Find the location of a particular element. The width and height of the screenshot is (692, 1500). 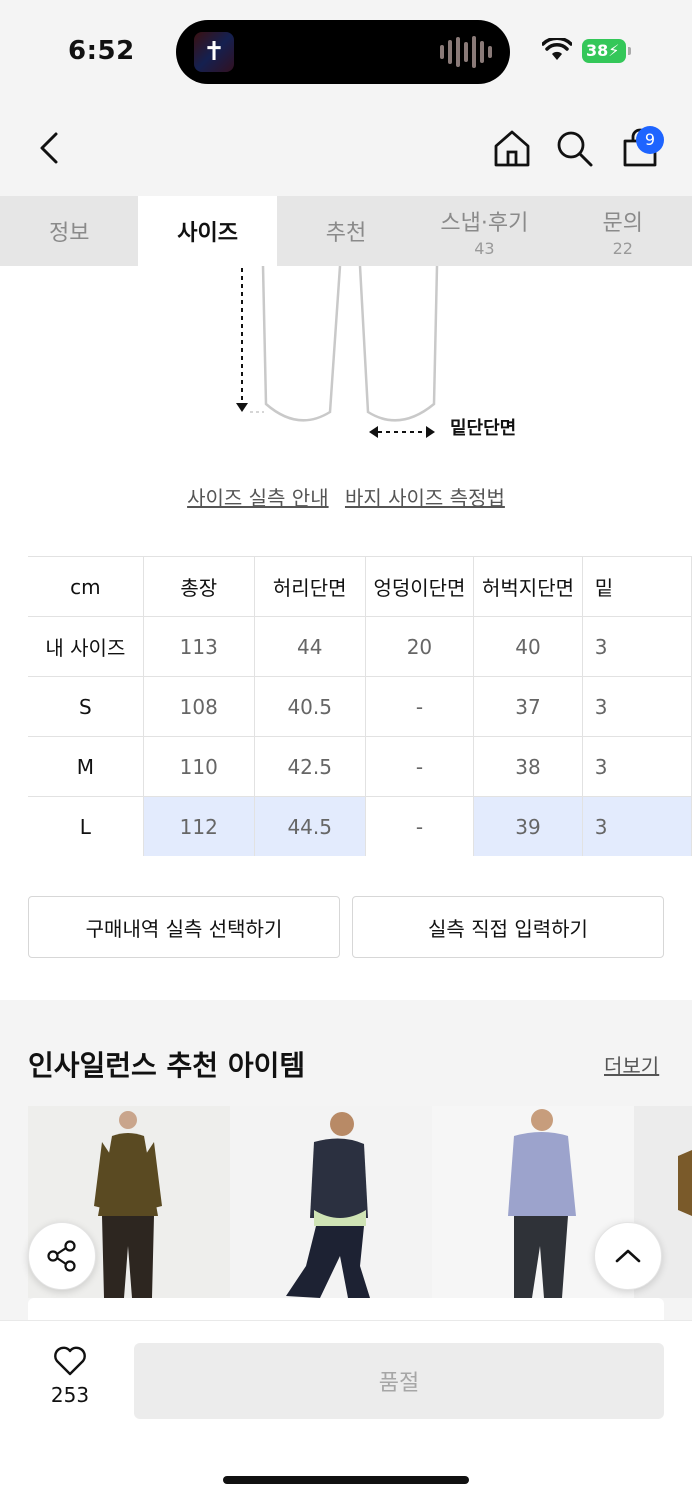

table-cell: 42.5 is located at coordinates (309, 766).